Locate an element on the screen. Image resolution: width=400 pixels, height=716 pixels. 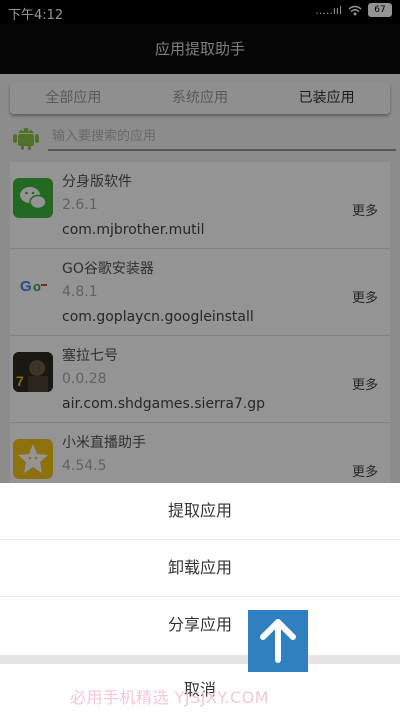
watermark: 必用手机精选 YJSJXY.COM is located at coordinates (170, 697).